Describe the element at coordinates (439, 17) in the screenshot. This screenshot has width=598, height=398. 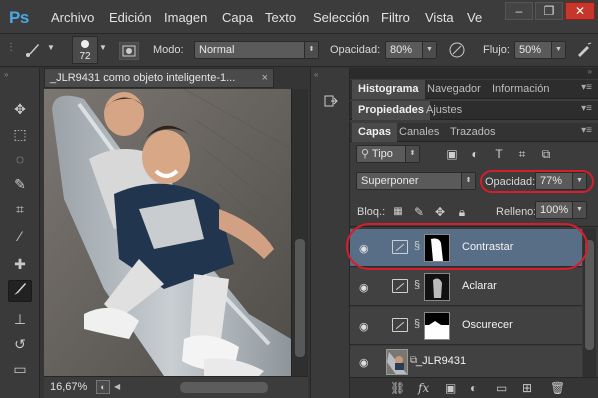
I see `menu-vista: Vista` at that location.